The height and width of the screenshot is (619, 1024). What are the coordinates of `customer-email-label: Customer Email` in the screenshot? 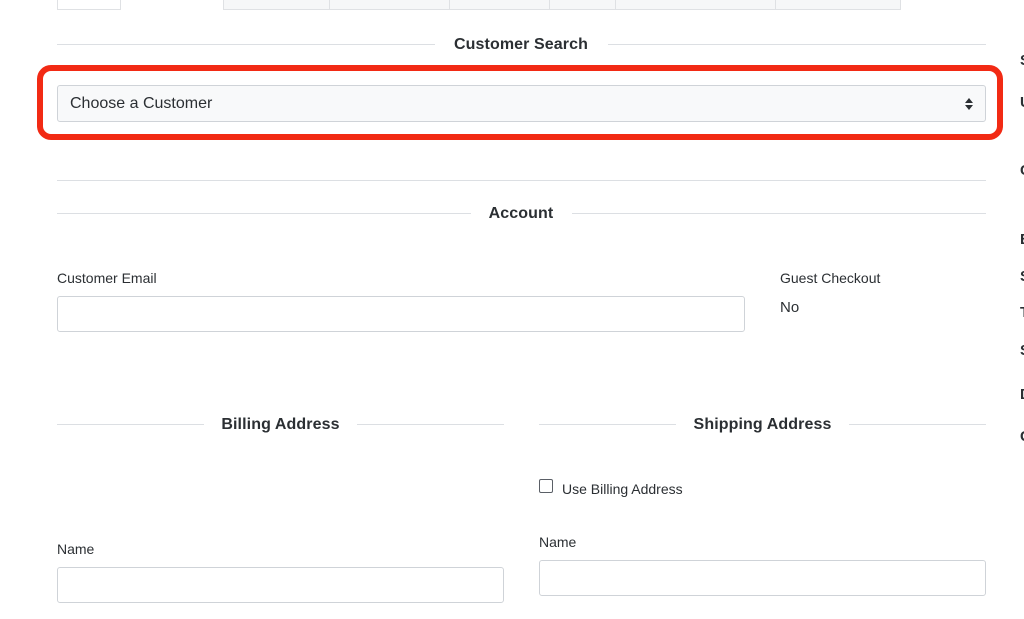 It's located at (107, 278).